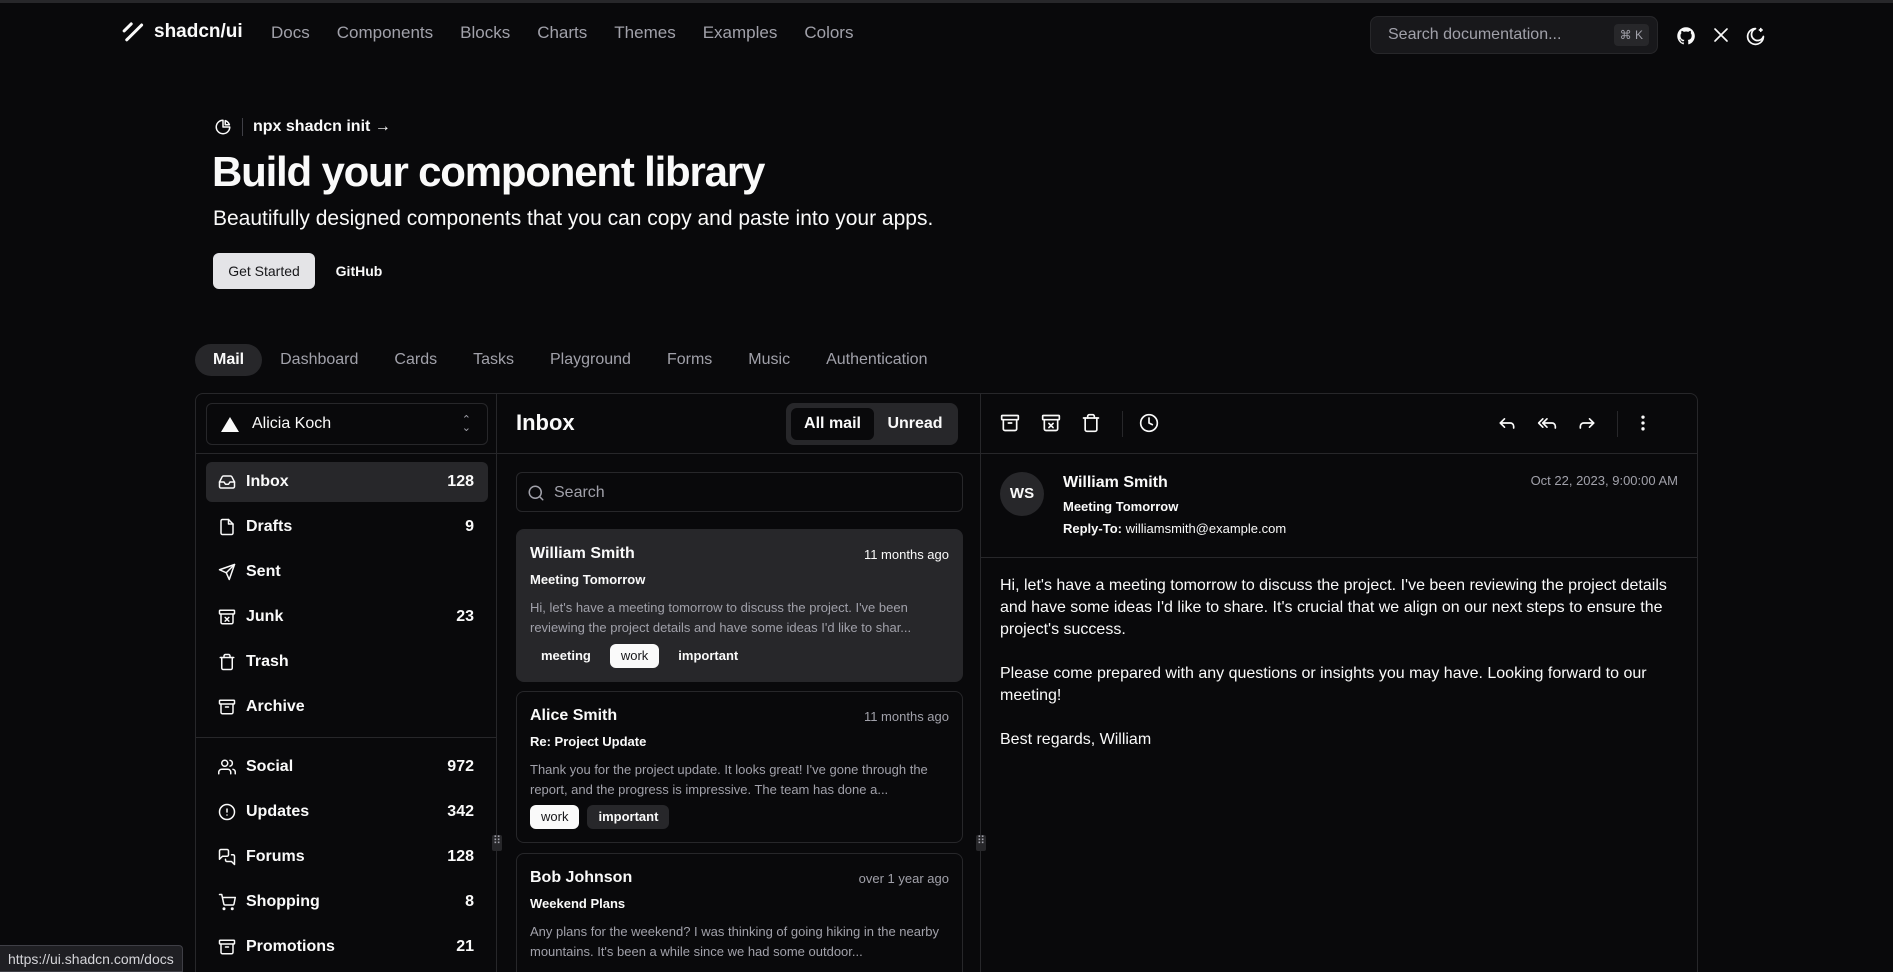 This screenshot has width=1893, height=972. I want to click on search-documentation-button: Search documentation... ⌘ K, so click(1514, 35).